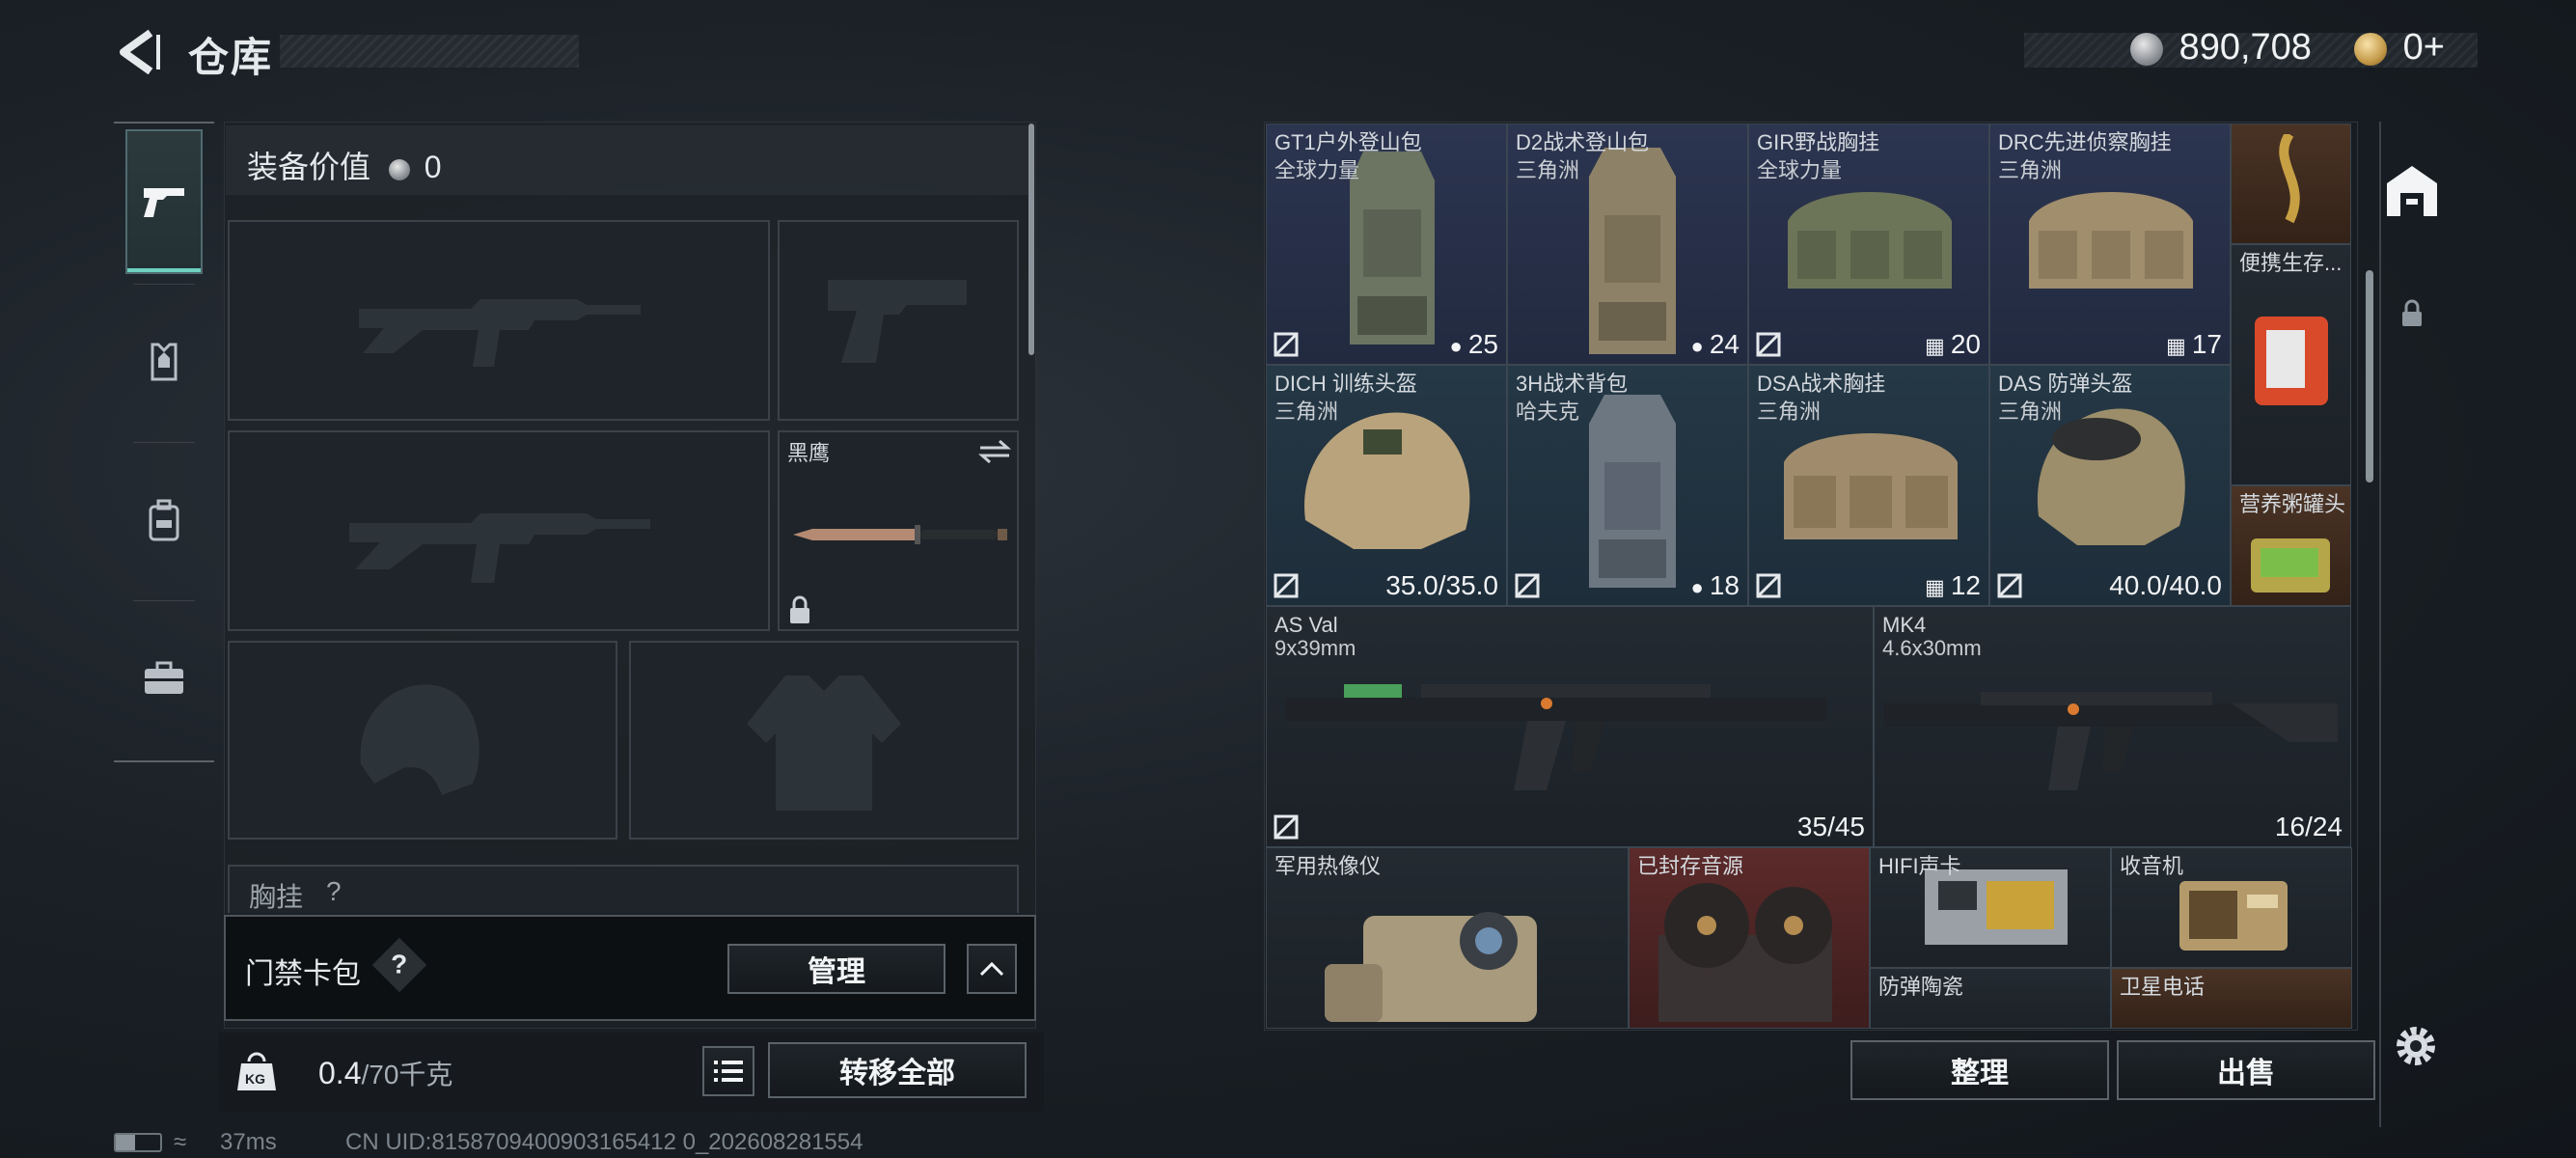  Describe the element at coordinates (1697, 587) in the screenshot. I see `capacity-icon: ●` at that location.